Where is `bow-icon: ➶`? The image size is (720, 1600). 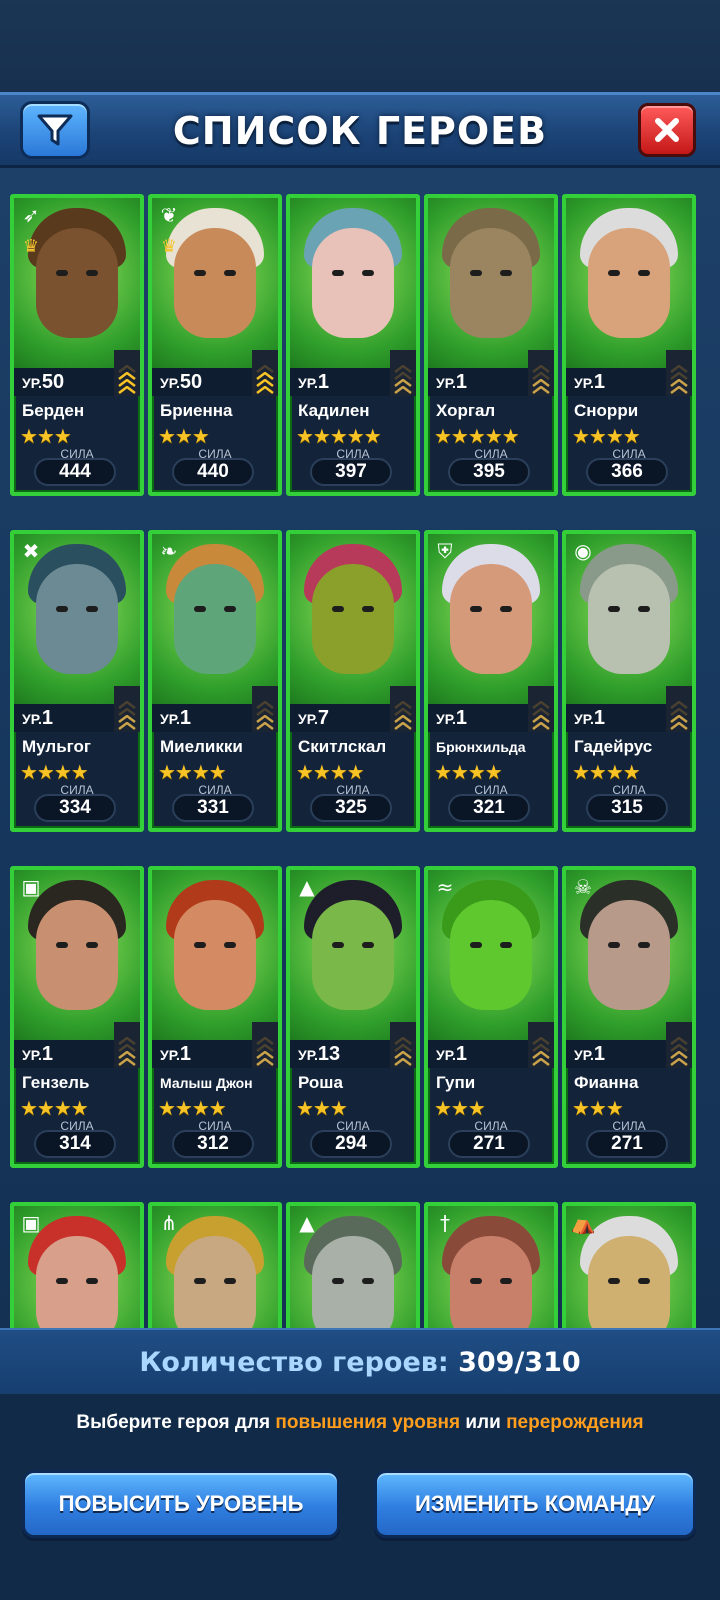
bow-icon: ➶ is located at coordinates (31, 215).